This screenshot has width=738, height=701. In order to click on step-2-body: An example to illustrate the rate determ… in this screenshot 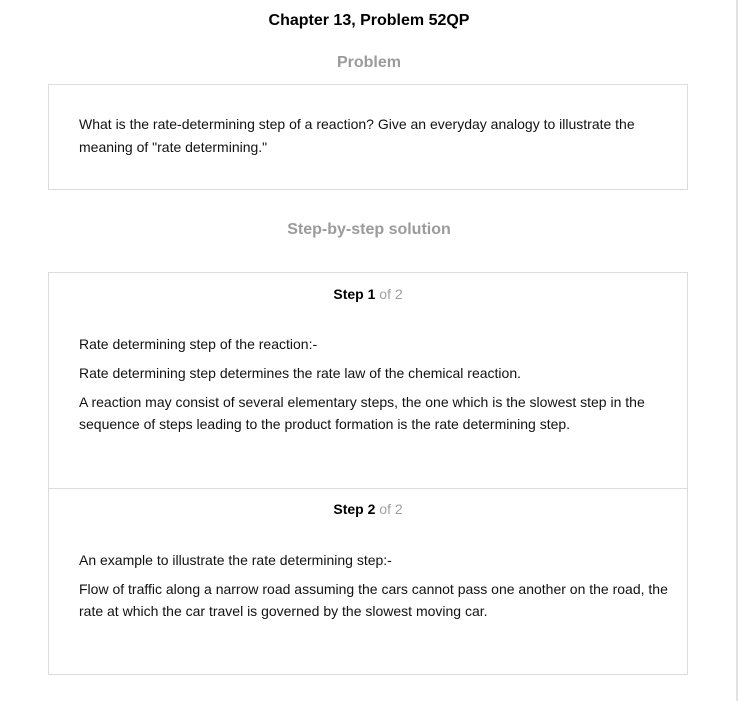, I will do `click(374, 589)`.